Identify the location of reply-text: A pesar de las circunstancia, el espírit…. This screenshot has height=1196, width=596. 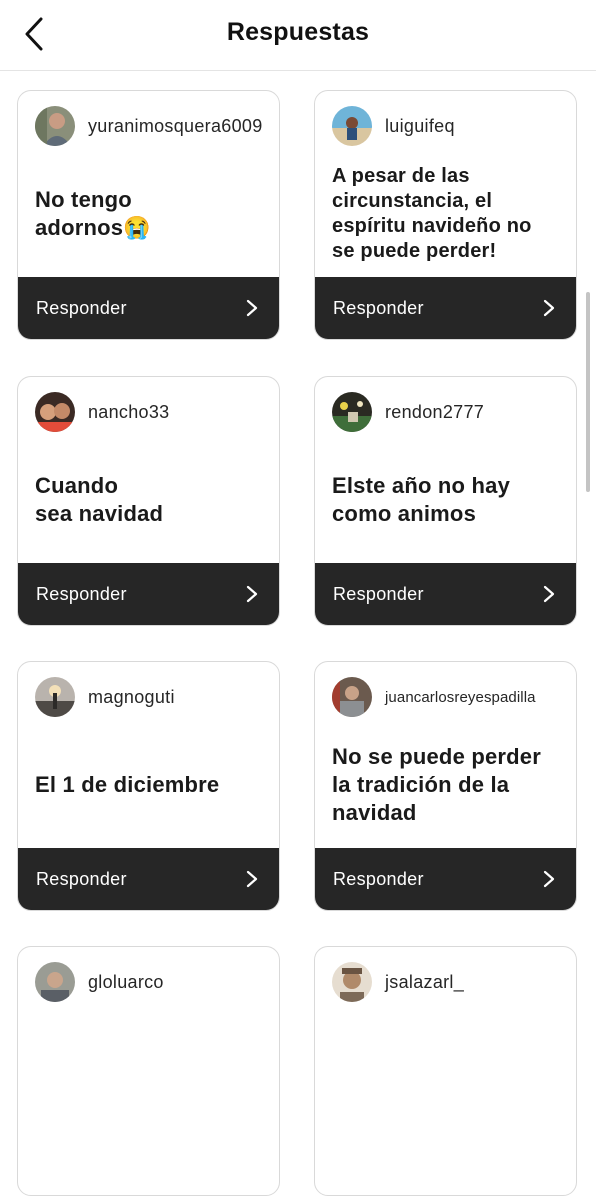
(432, 213).